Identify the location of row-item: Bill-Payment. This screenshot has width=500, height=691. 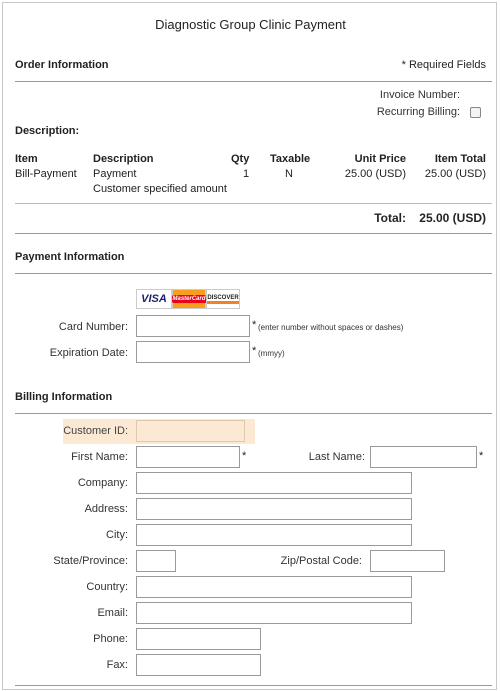
(46, 174).